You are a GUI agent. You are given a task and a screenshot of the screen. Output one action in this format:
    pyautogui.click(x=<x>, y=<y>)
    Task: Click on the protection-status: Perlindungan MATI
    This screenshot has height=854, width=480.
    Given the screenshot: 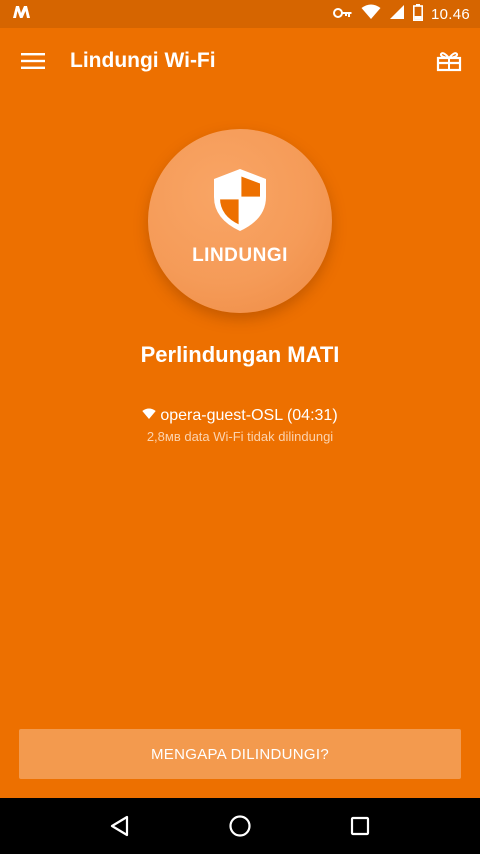 What is the action you would take?
    pyautogui.click(x=240, y=354)
    